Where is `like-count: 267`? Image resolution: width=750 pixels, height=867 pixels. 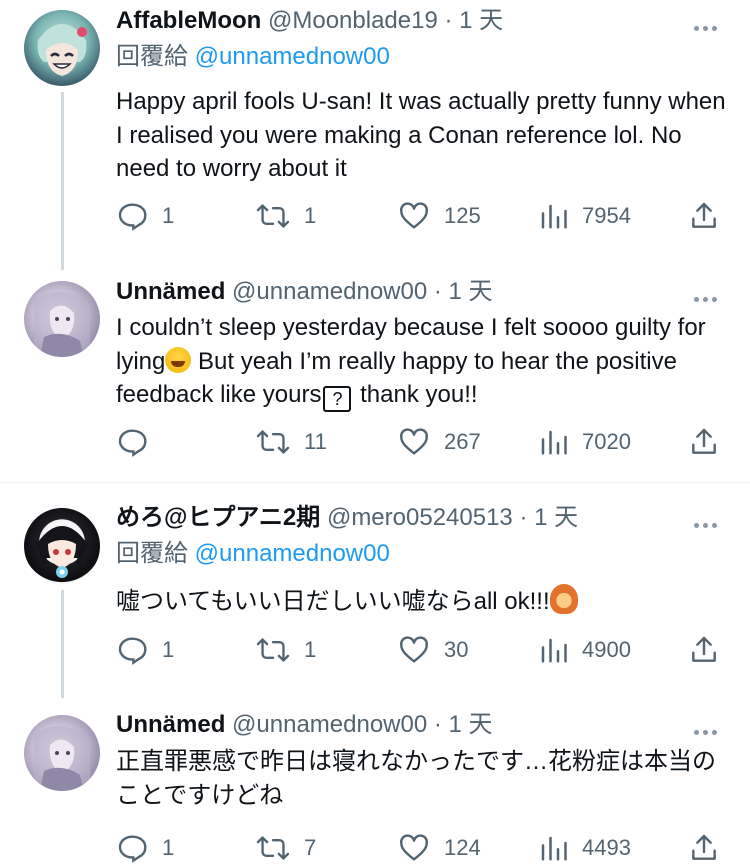 like-count: 267 is located at coordinates (462, 441).